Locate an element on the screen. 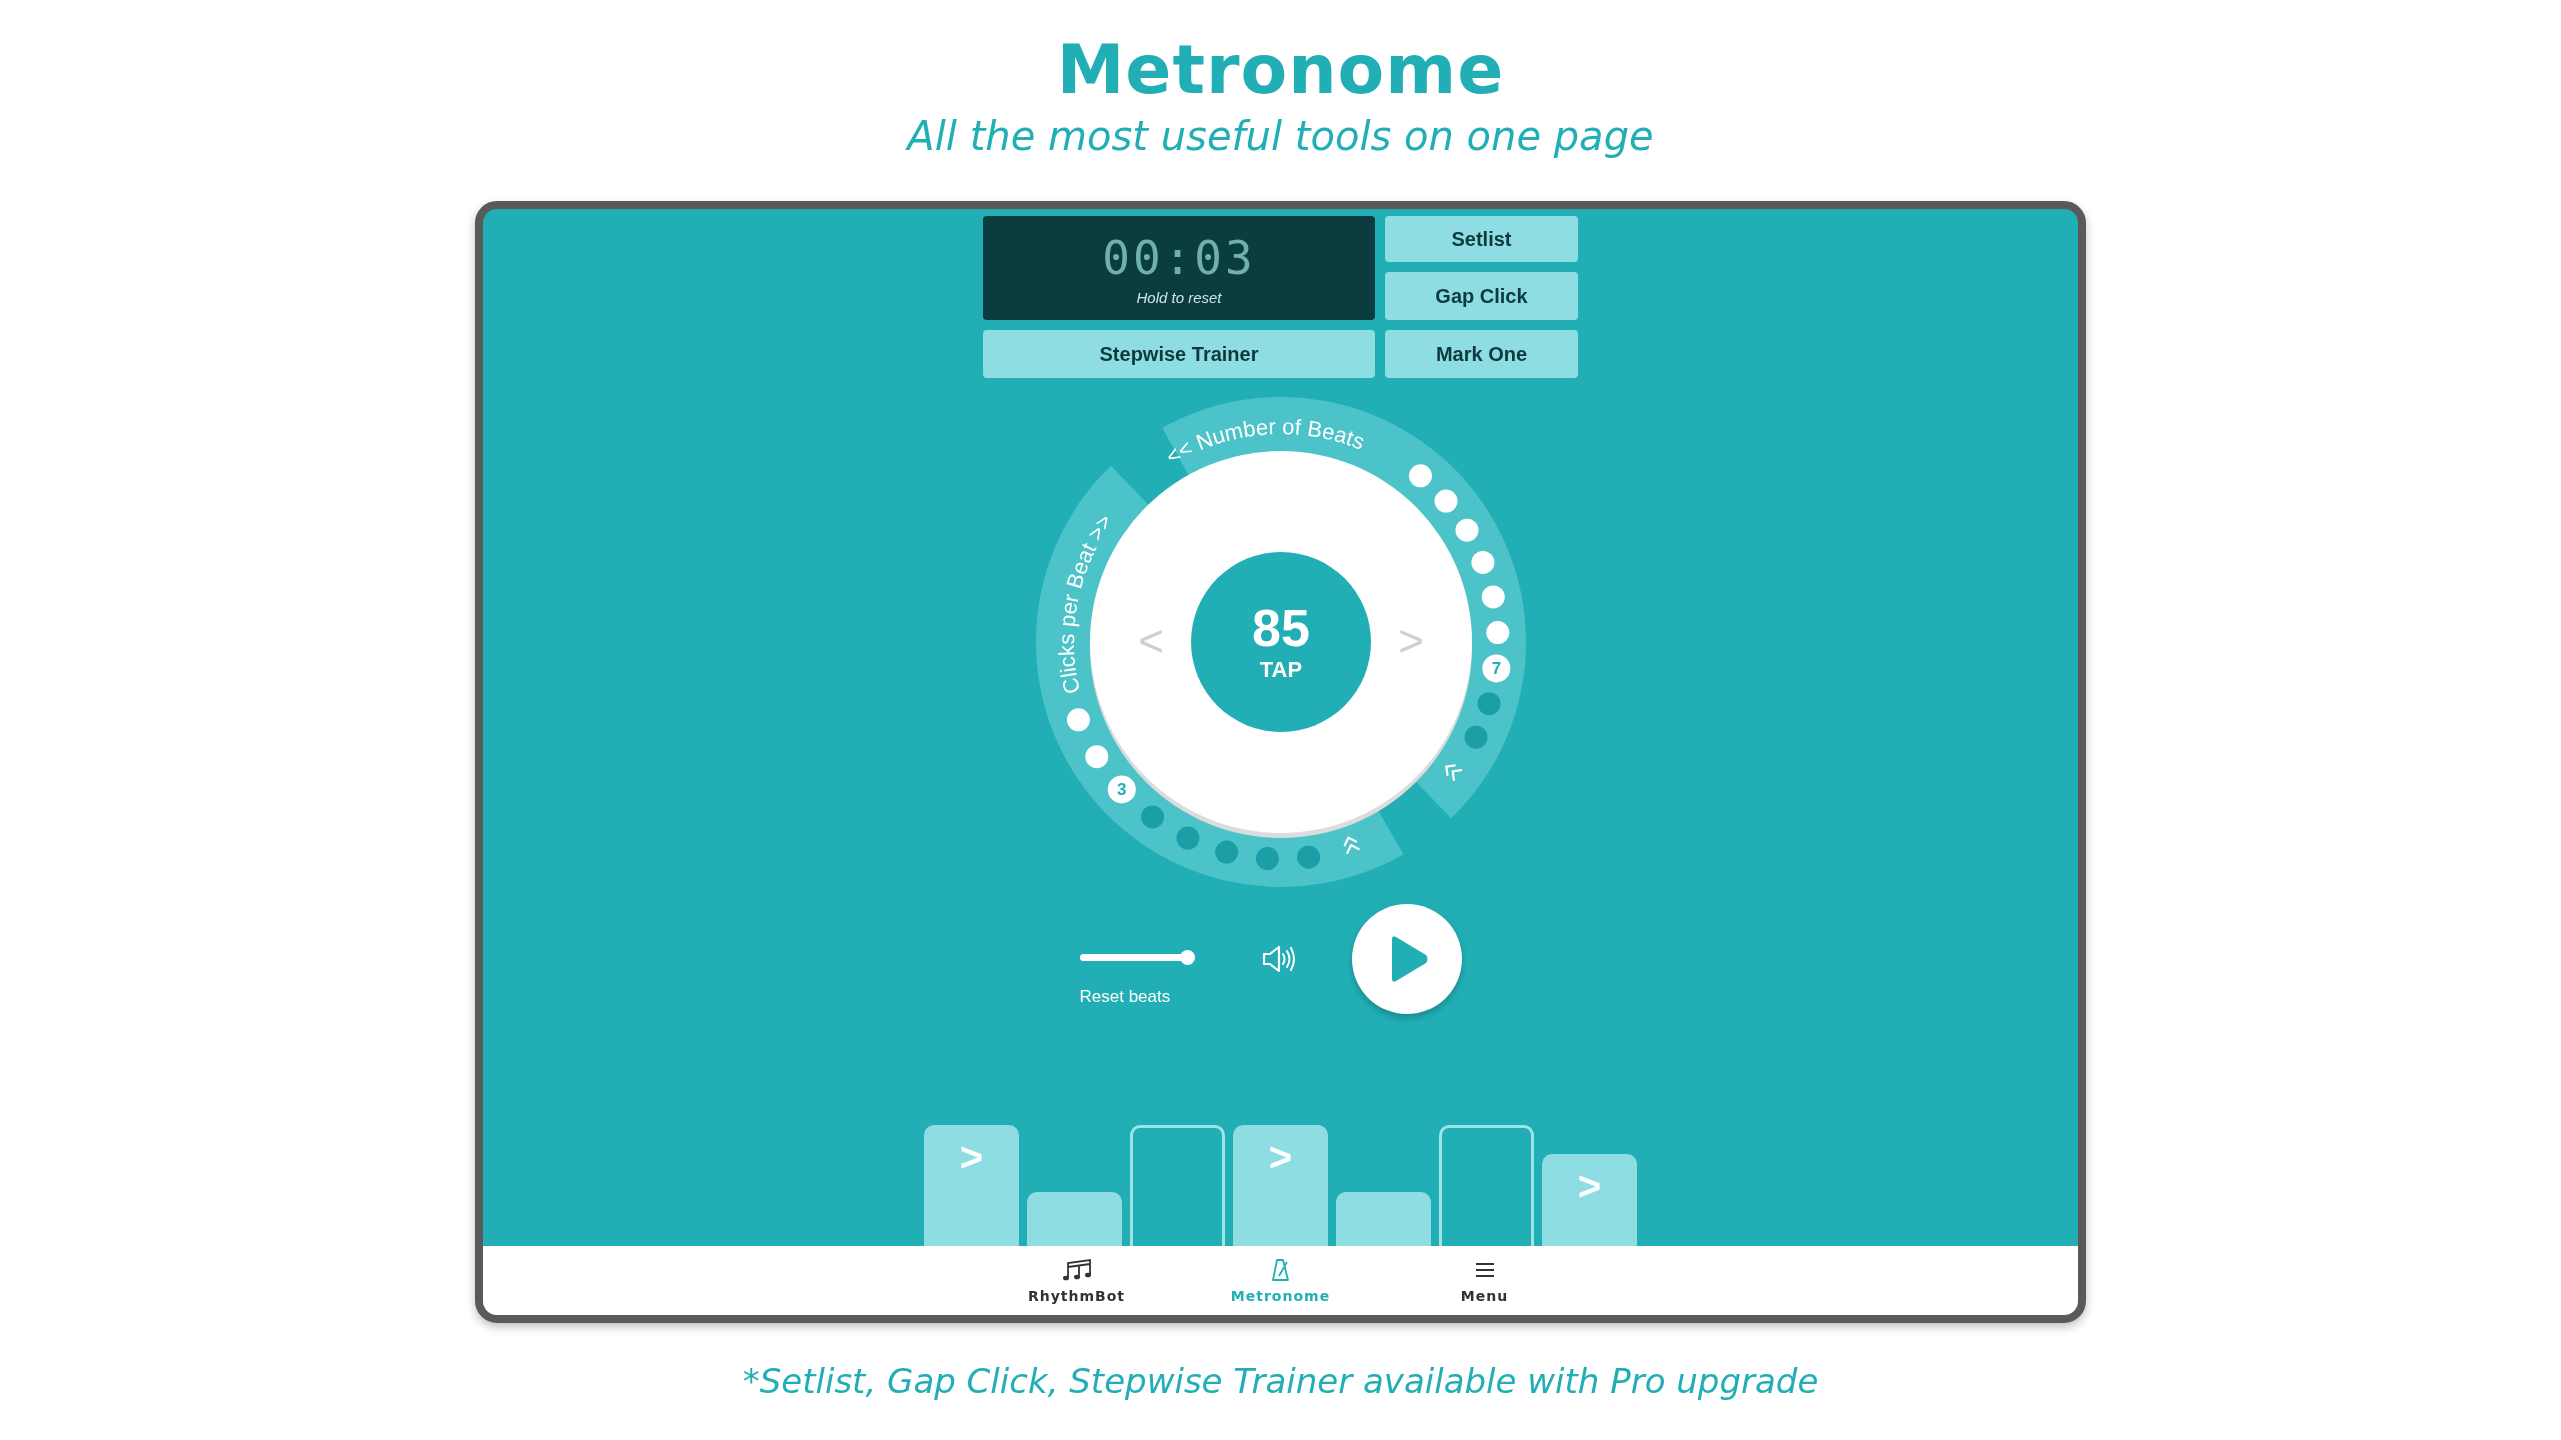 This screenshot has height=1440, width=2561. timer-panel: 00:03 Hold to reset is located at coordinates (1179, 268).